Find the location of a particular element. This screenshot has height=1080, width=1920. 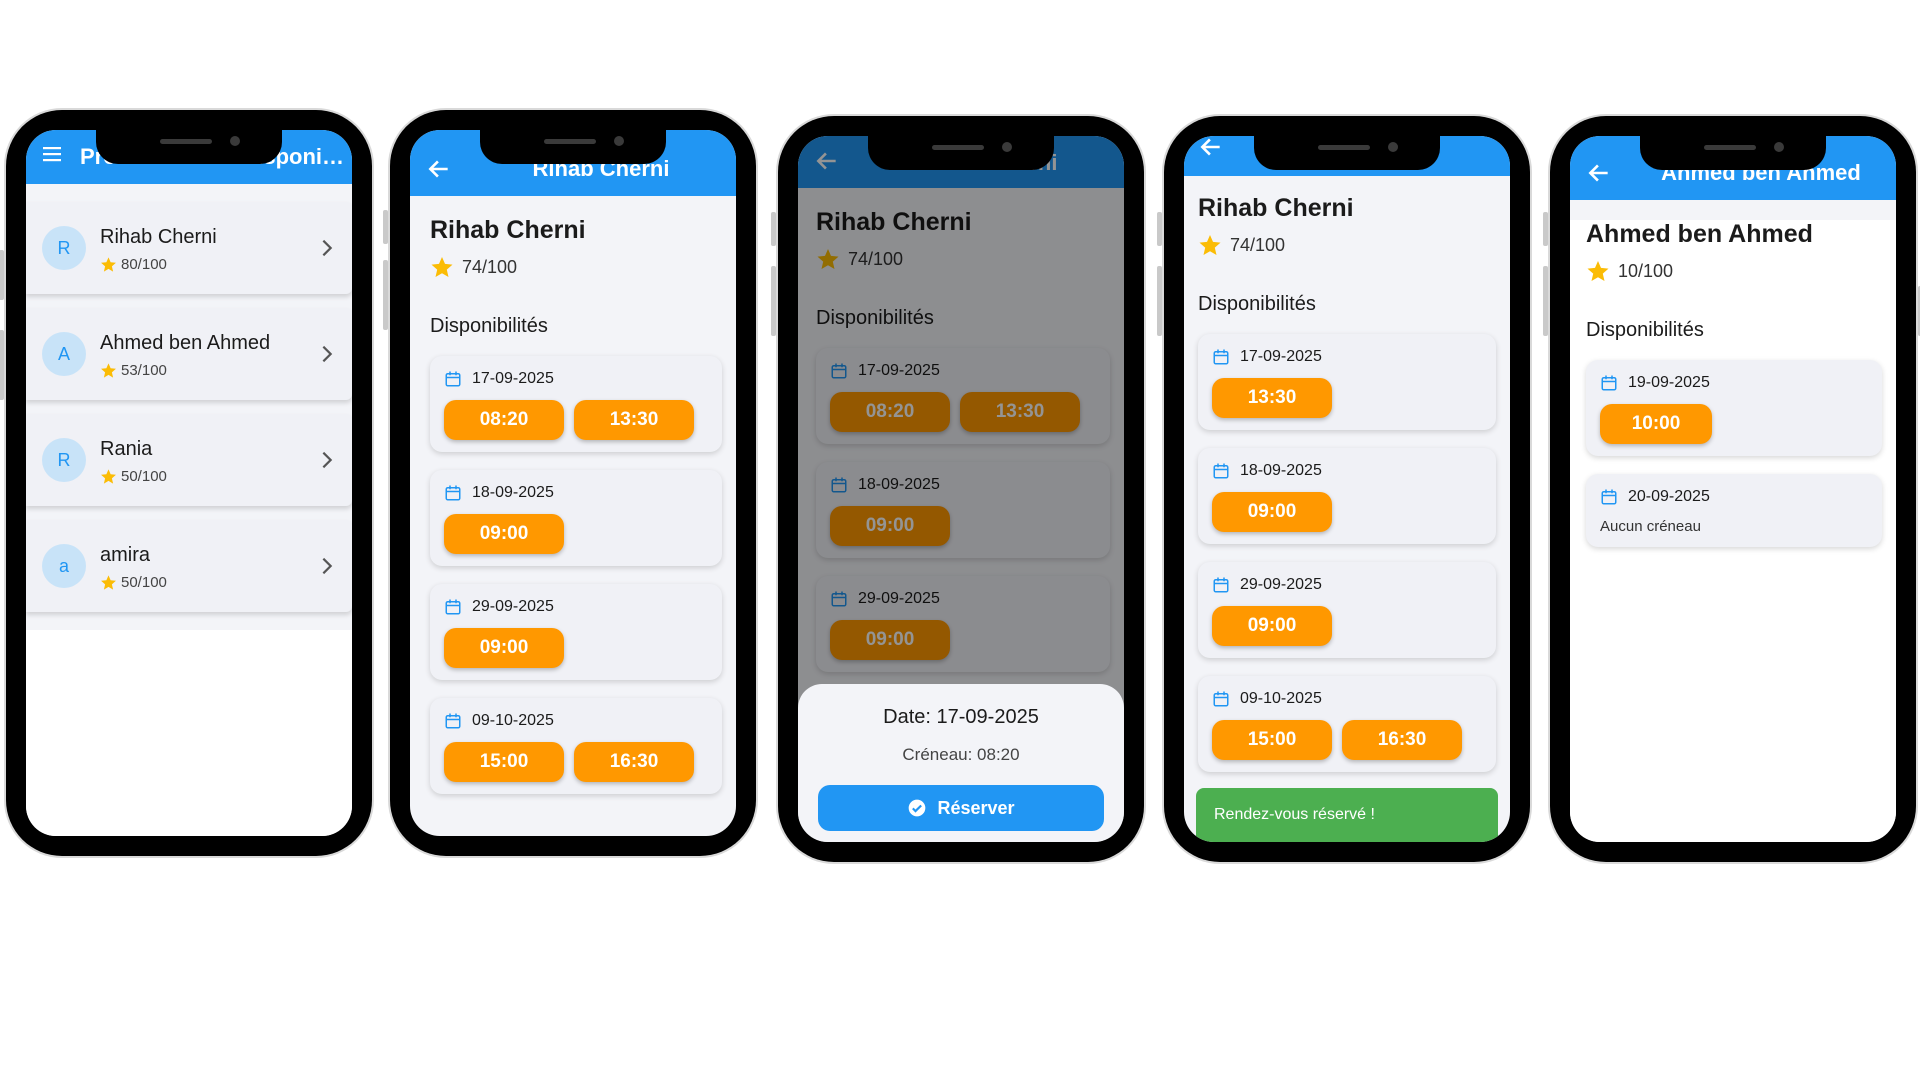

day-date: 18-09-2025 is located at coordinates (1281, 470).